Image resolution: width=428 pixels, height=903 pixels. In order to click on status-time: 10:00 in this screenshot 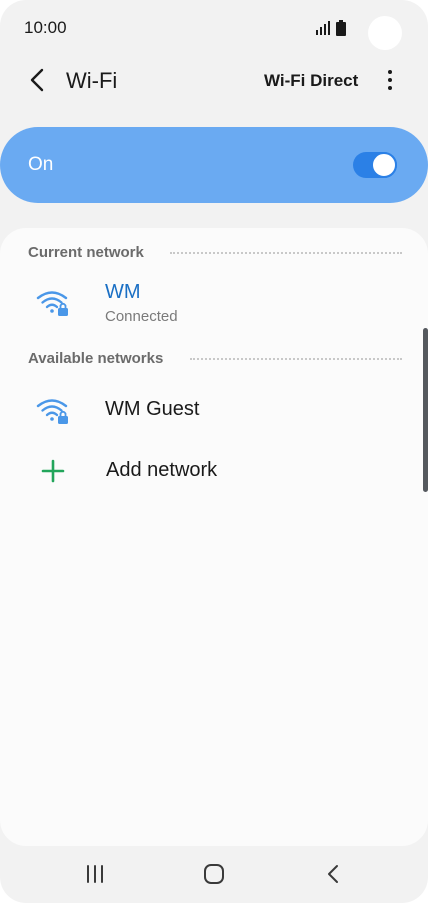, I will do `click(45, 27)`.